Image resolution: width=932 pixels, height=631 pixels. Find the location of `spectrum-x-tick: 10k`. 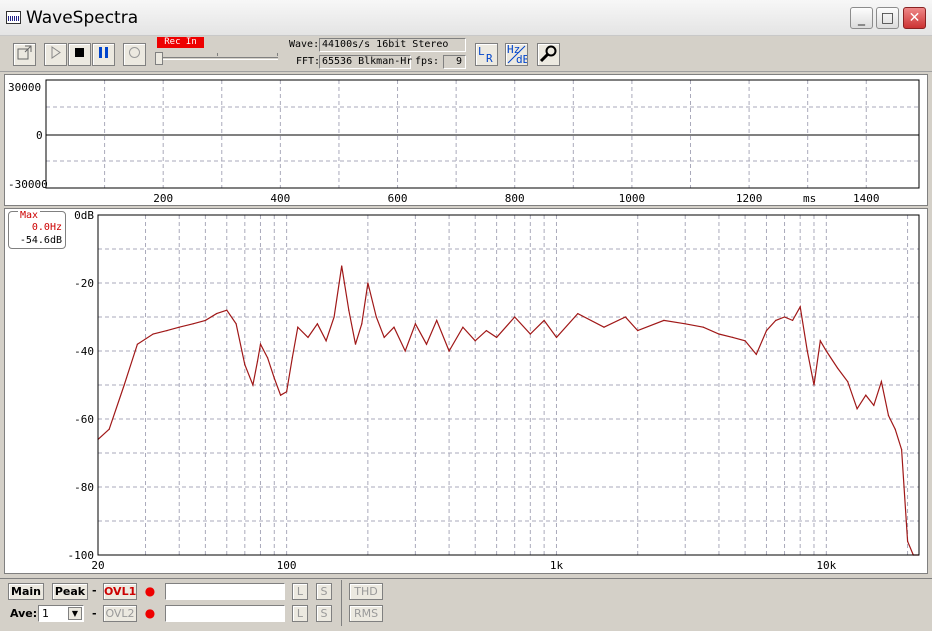

spectrum-x-tick: 10k is located at coordinates (826, 565).